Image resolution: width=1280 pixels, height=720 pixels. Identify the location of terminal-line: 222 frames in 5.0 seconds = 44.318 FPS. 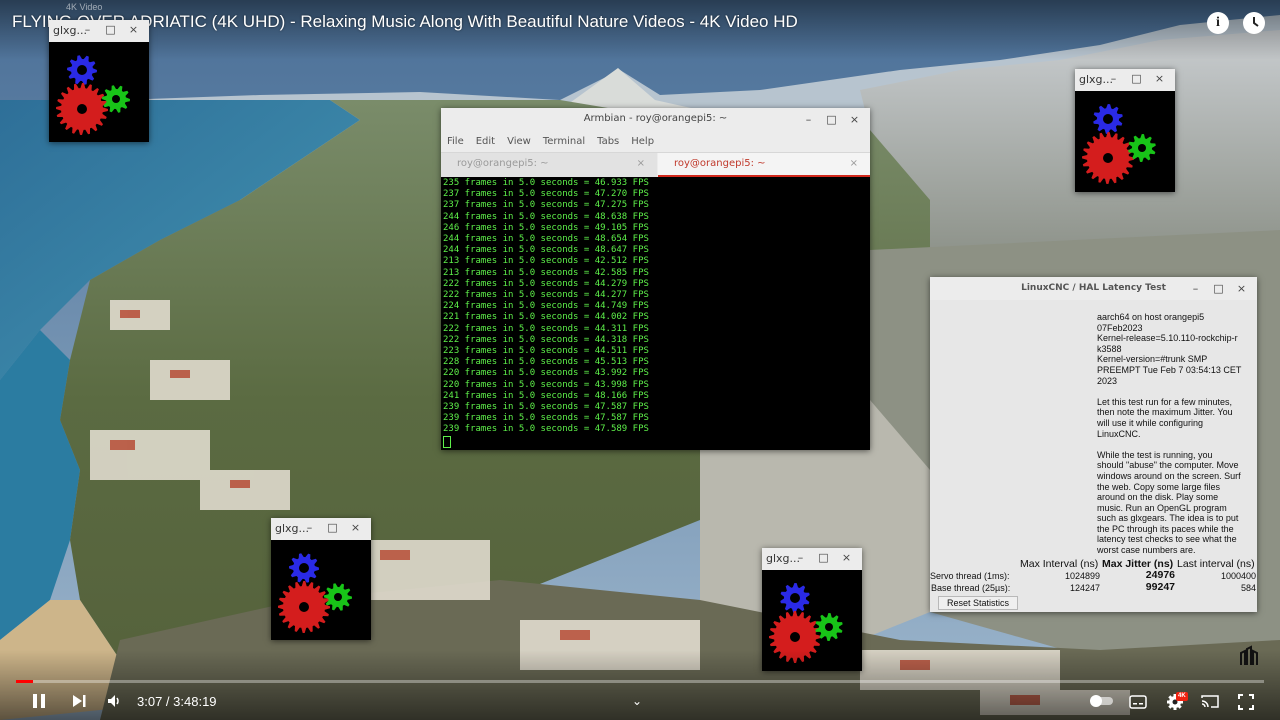
(546, 339).